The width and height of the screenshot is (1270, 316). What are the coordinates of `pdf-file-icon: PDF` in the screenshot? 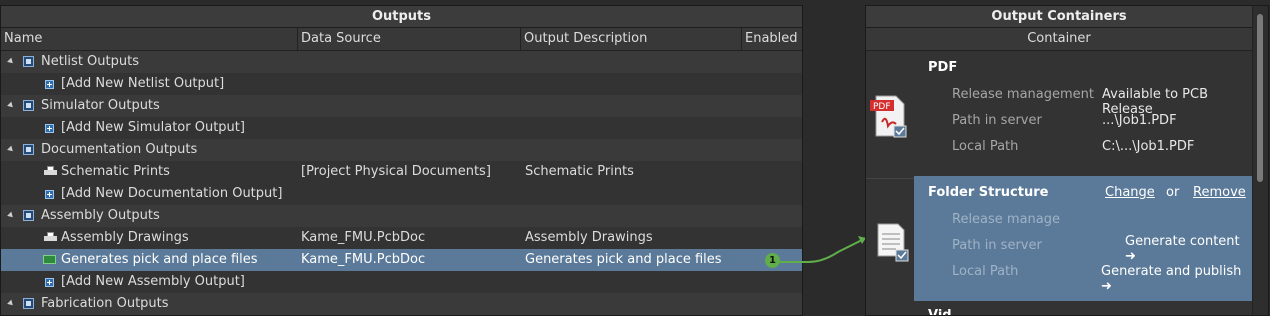 It's located at (889, 117).